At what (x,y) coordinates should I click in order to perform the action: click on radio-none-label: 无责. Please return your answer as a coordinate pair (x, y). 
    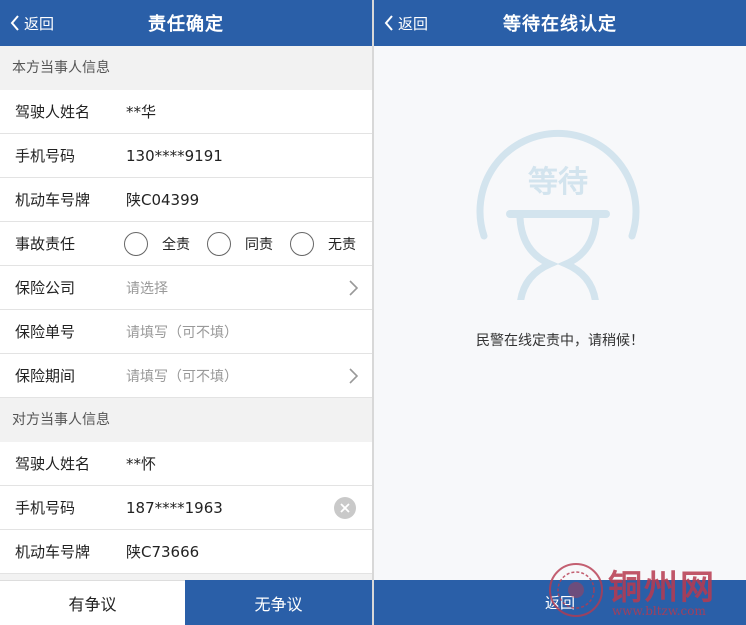
    Looking at the image, I should click on (342, 244).